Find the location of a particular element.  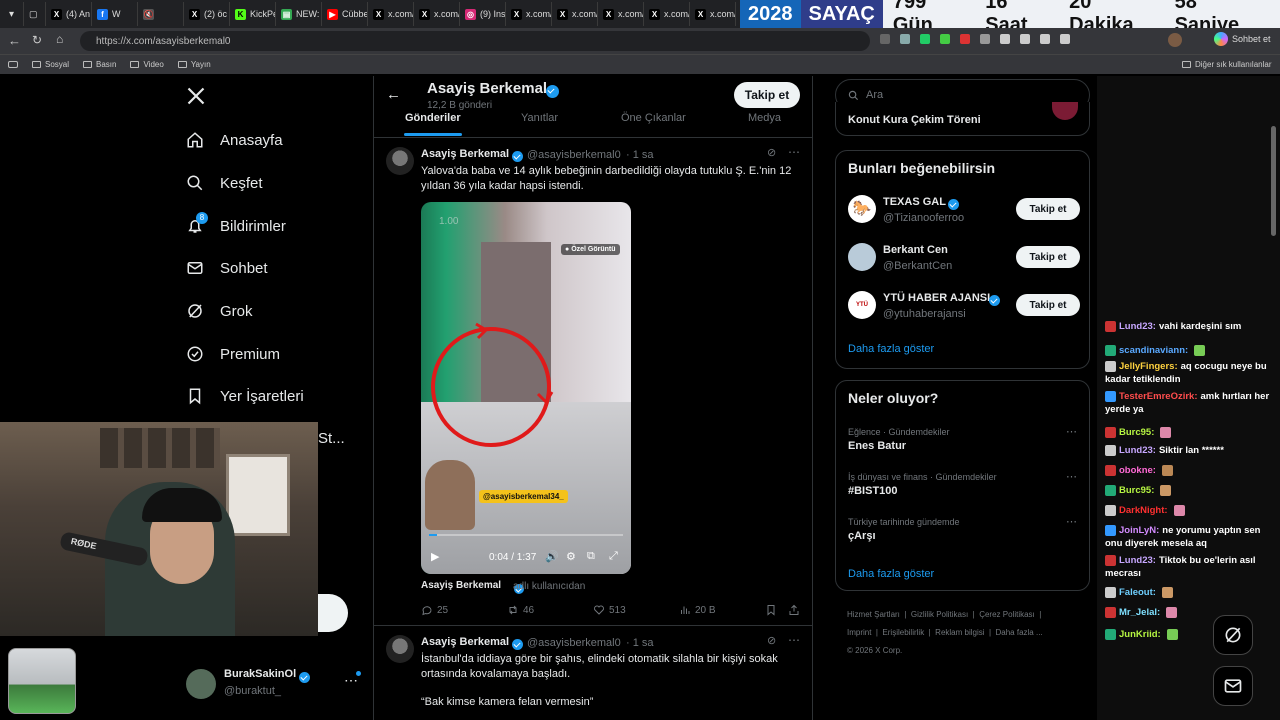

bookmark-folder: Sosyal is located at coordinates (50, 64).